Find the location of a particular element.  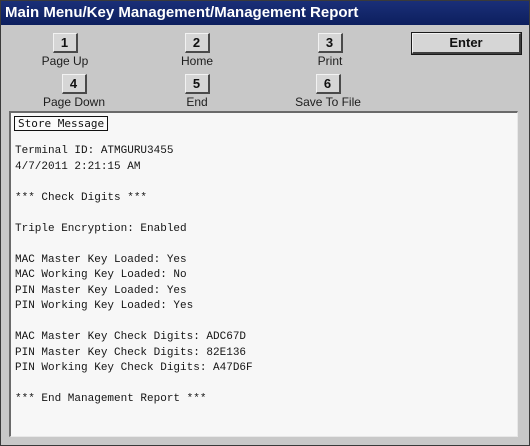

report-line: 4/7/2011 2:21:15 AM is located at coordinates (78, 166).